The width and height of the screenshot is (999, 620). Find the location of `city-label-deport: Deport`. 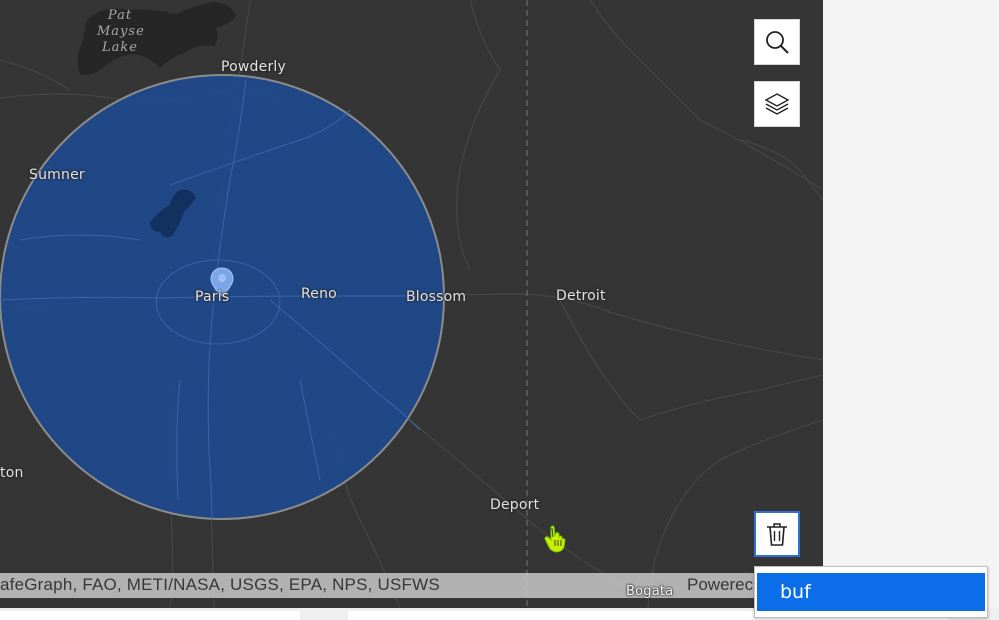

city-label-deport: Deport is located at coordinates (515, 505).